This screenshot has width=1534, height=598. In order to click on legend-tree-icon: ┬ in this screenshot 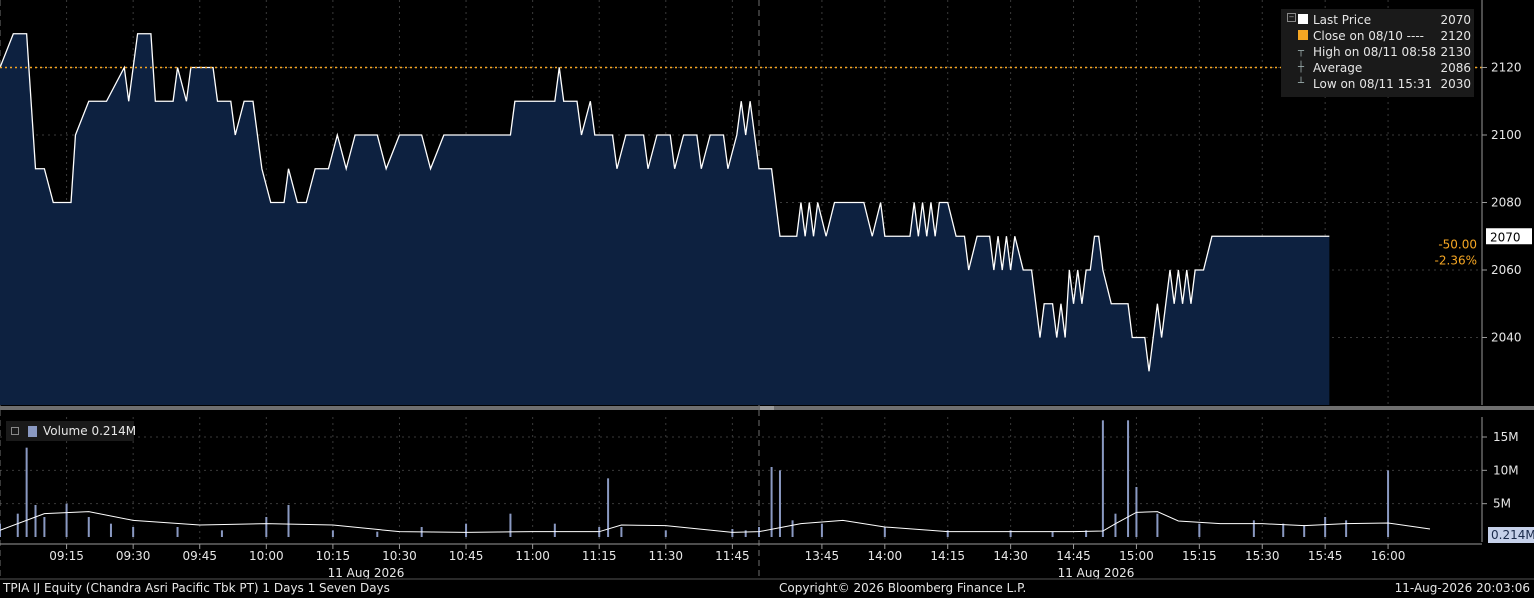, I will do `click(1301, 51)`.